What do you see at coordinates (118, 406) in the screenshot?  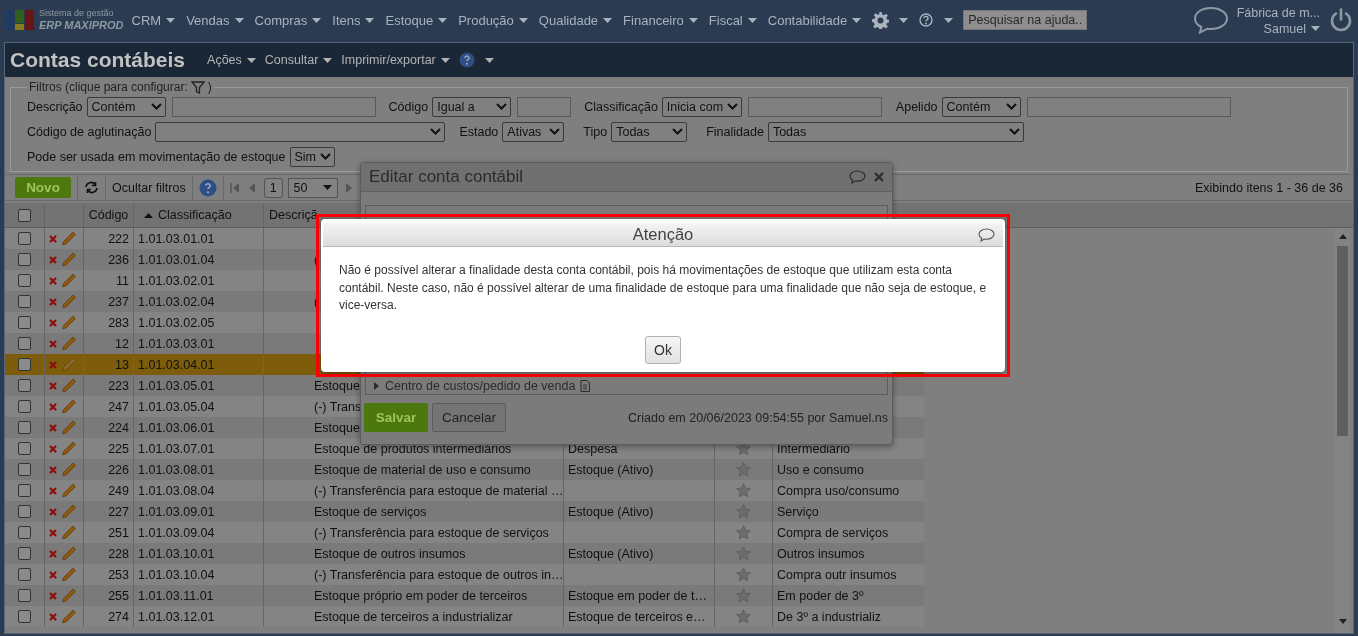 I see `table-cell: 247` at bounding box center [118, 406].